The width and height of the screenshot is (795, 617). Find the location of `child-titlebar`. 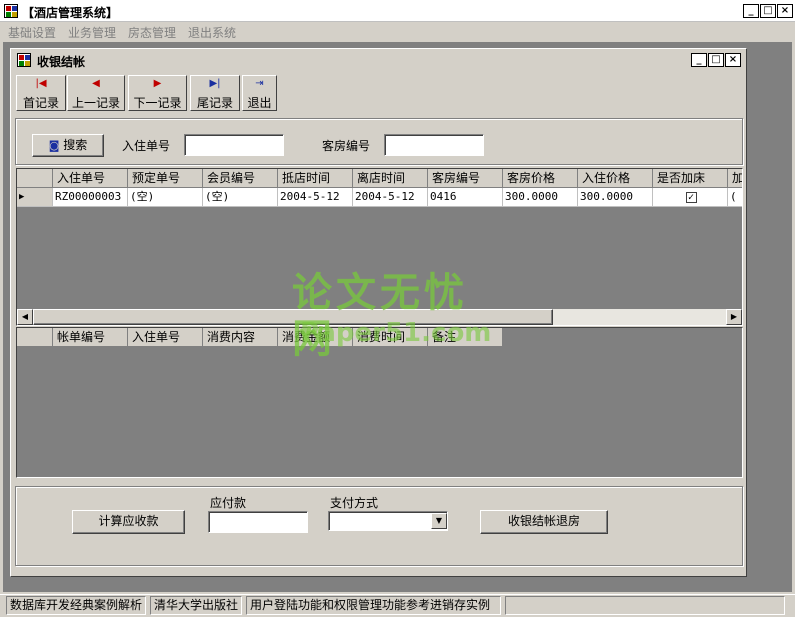

child-titlebar is located at coordinates (378, 60).